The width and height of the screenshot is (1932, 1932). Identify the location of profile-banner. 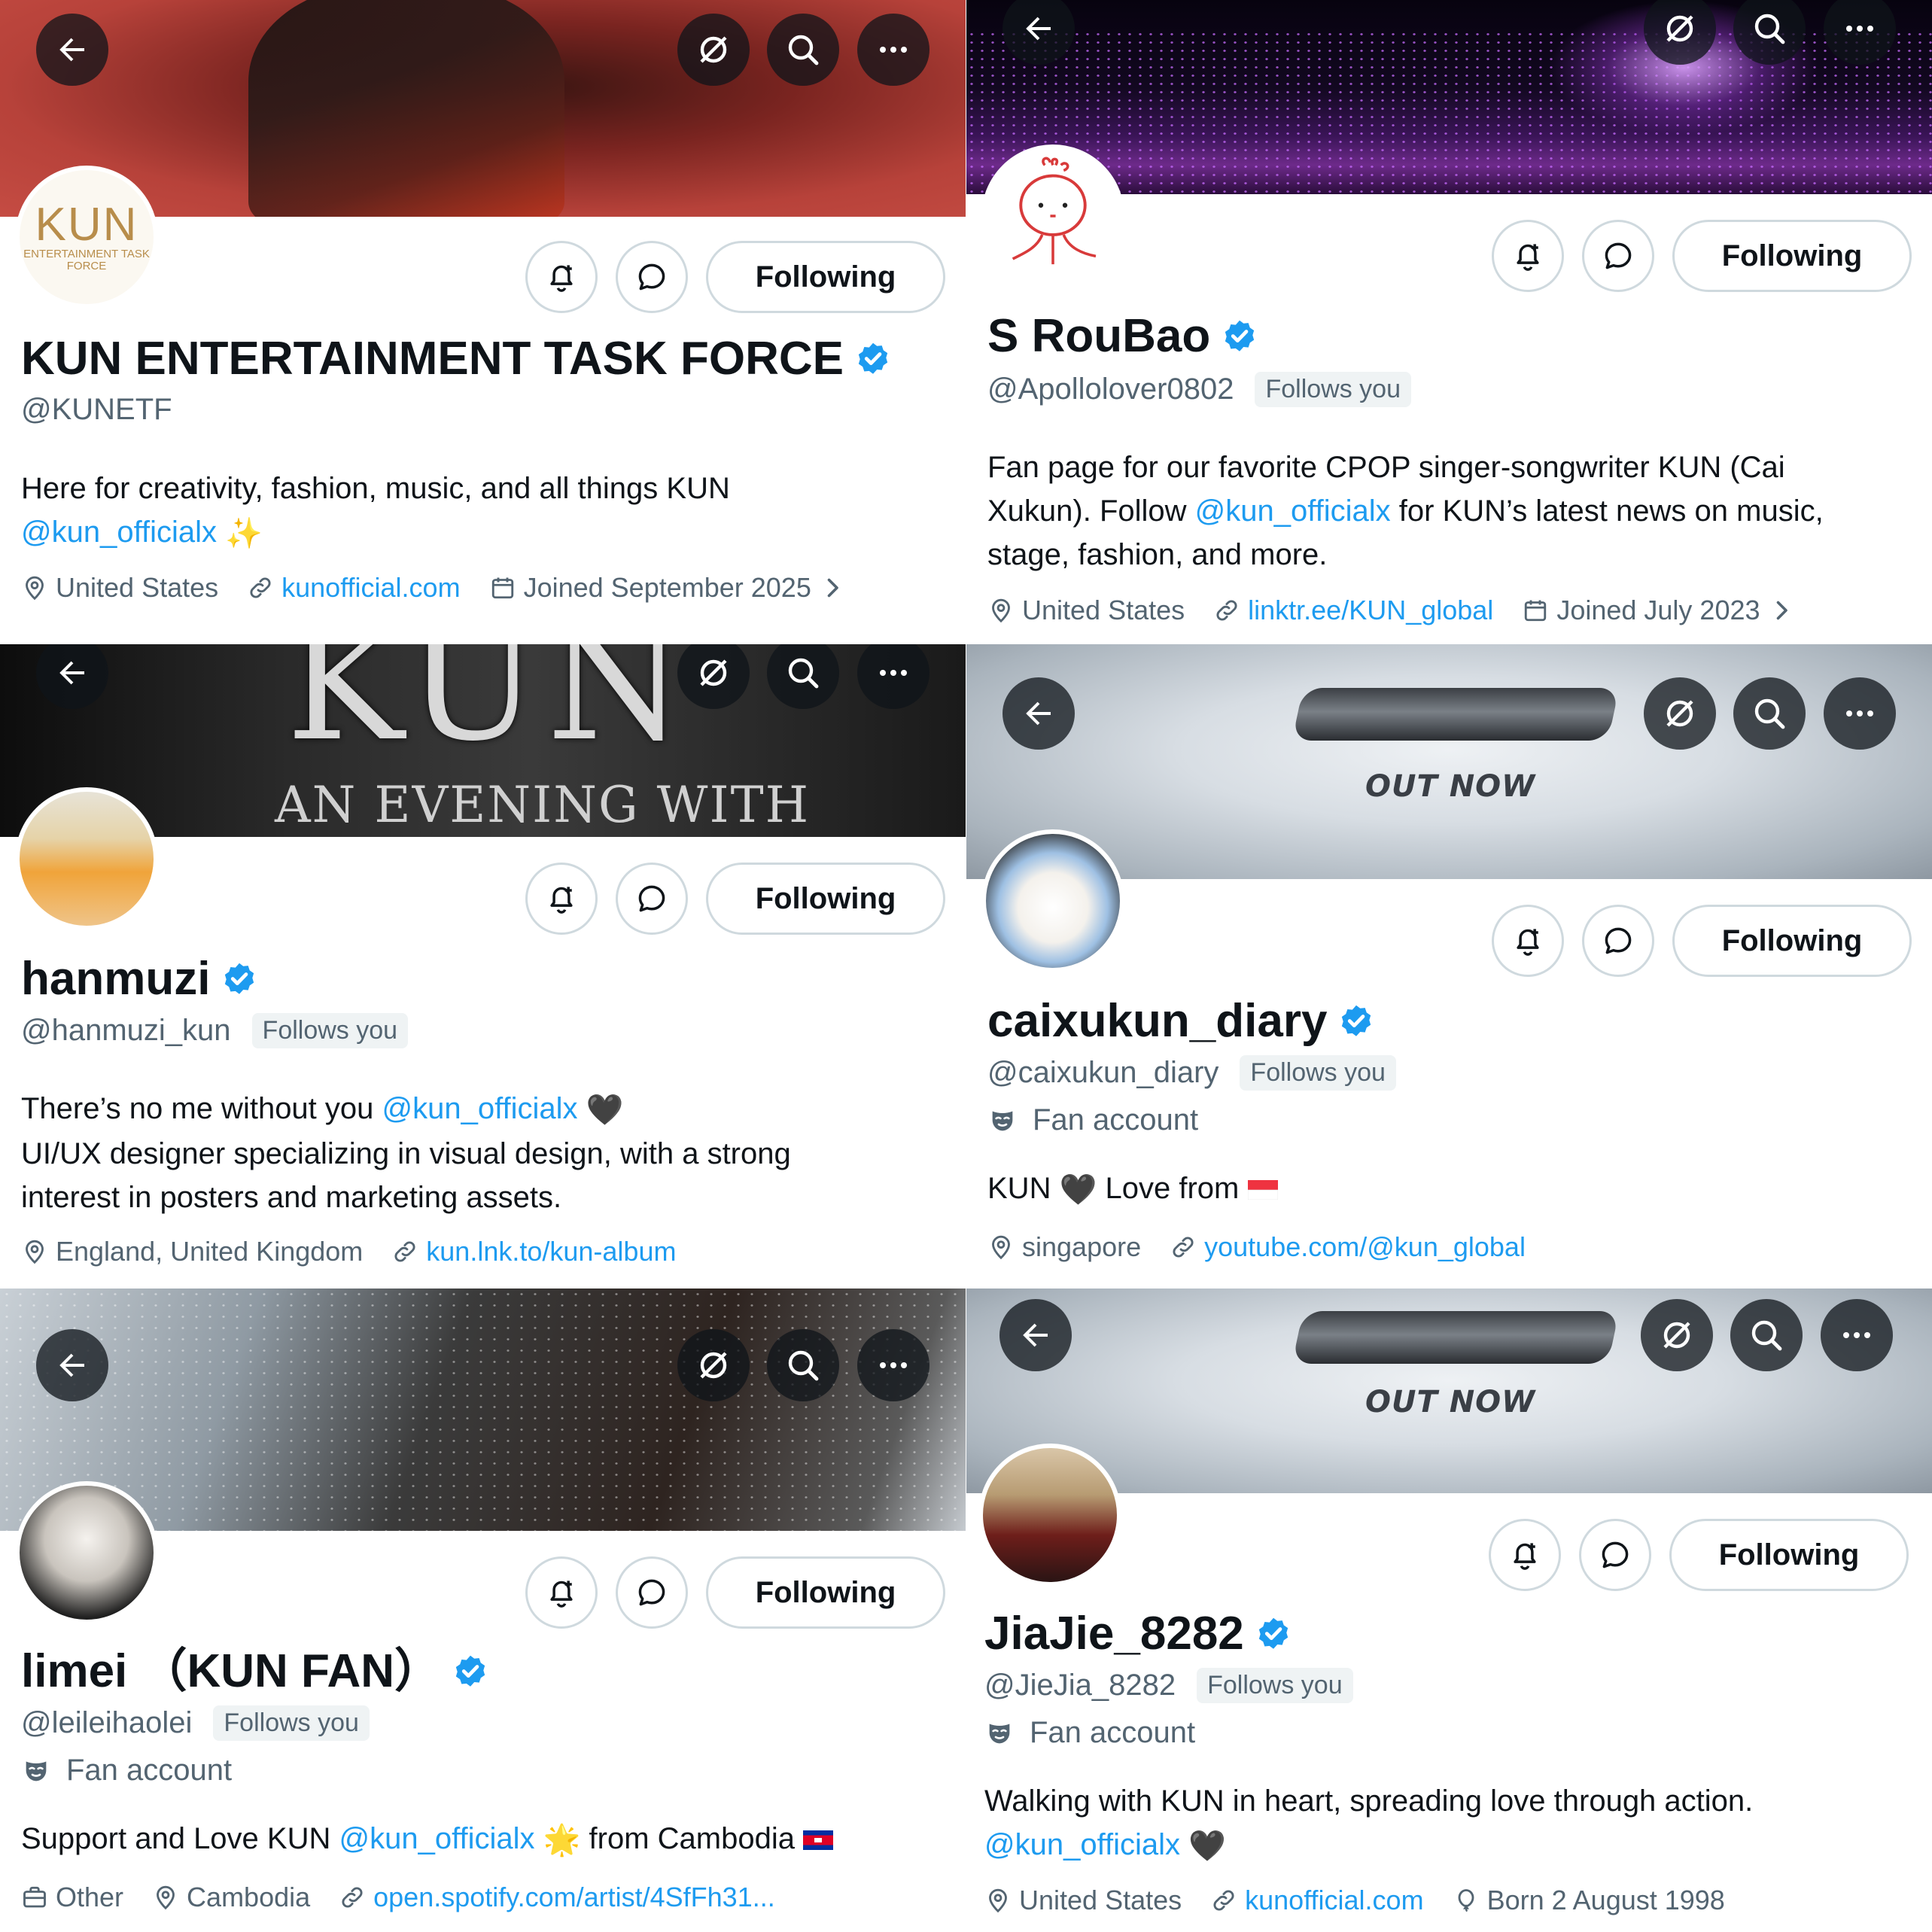
(483, 1410).